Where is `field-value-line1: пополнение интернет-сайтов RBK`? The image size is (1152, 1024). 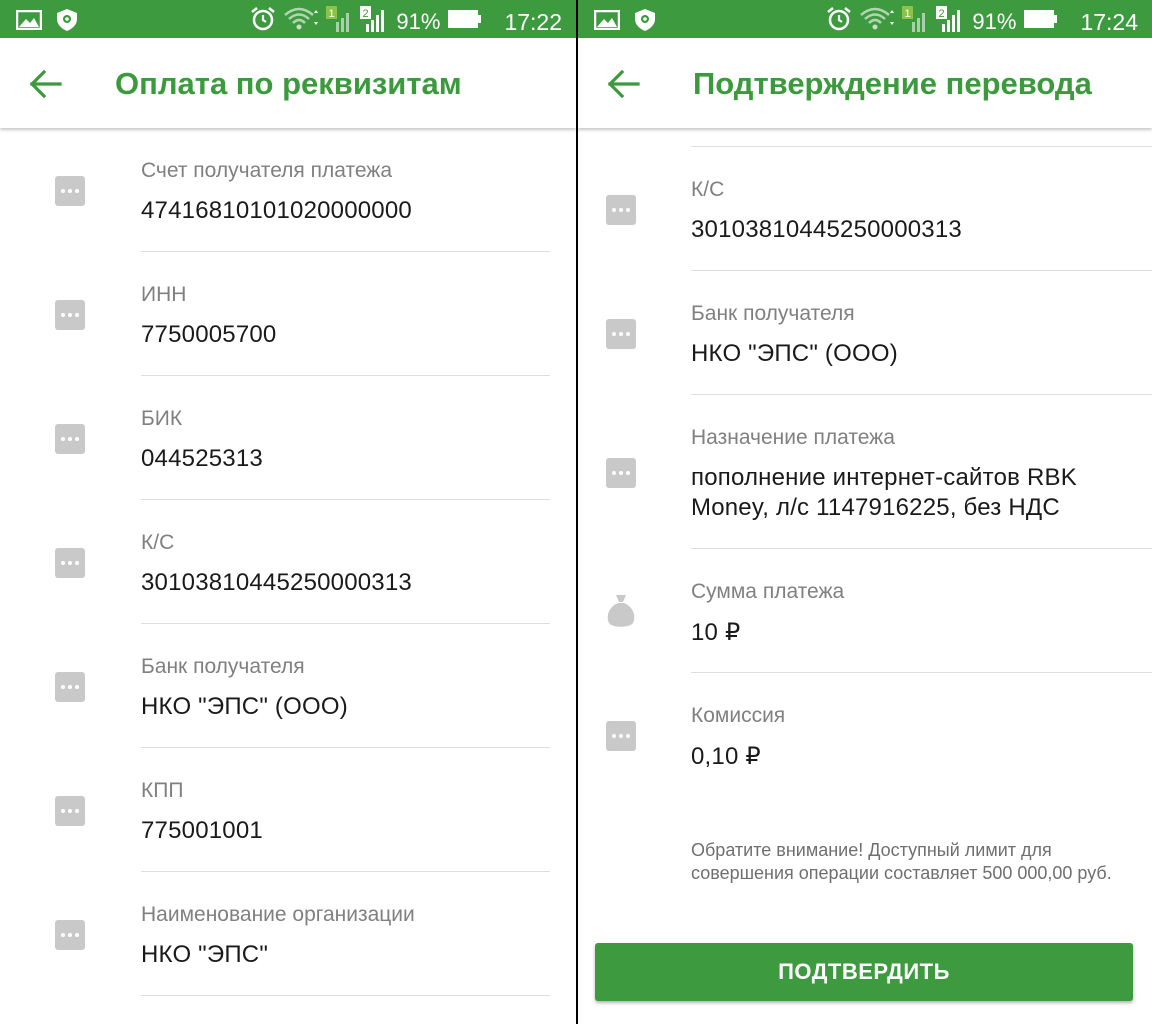
field-value-line1: пополнение интернет-сайтов RBK is located at coordinates (884, 477).